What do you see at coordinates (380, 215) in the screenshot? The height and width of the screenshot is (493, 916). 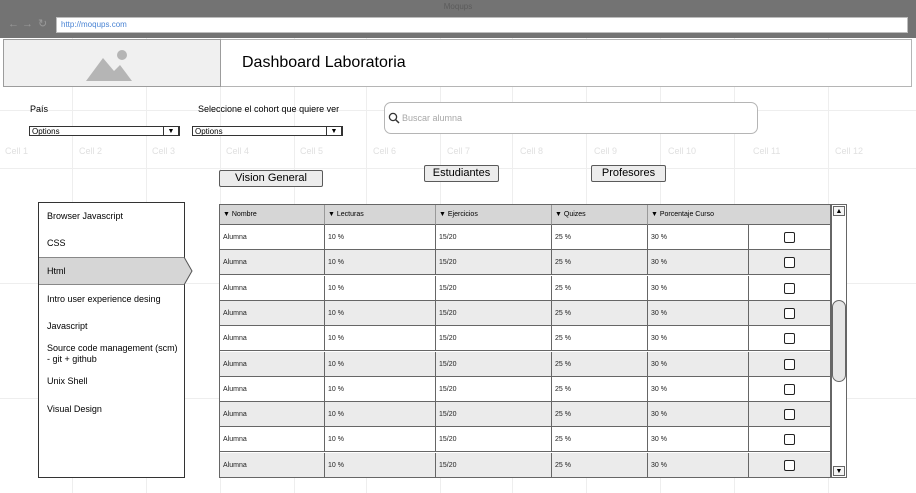 I see `column-header: ▼ Lecturas` at bounding box center [380, 215].